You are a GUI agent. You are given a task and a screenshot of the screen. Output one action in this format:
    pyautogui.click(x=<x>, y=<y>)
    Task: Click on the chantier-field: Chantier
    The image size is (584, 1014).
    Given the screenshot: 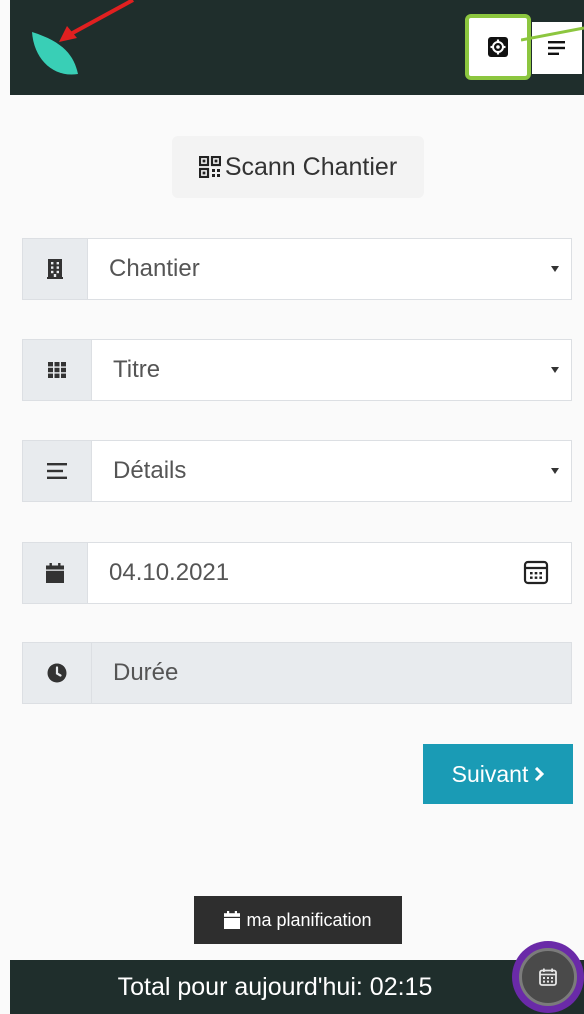 What is the action you would take?
    pyautogui.click(x=297, y=269)
    